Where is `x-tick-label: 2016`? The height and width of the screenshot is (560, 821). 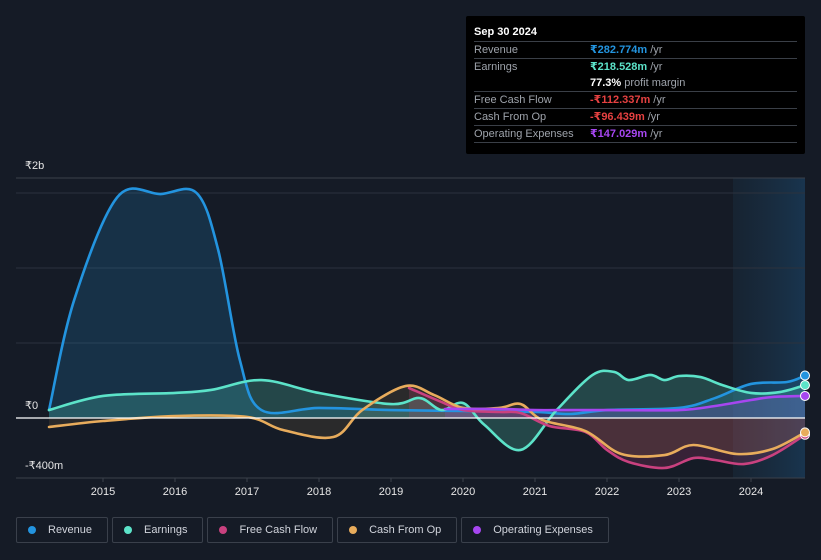
x-tick-label: 2016 is located at coordinates (175, 492).